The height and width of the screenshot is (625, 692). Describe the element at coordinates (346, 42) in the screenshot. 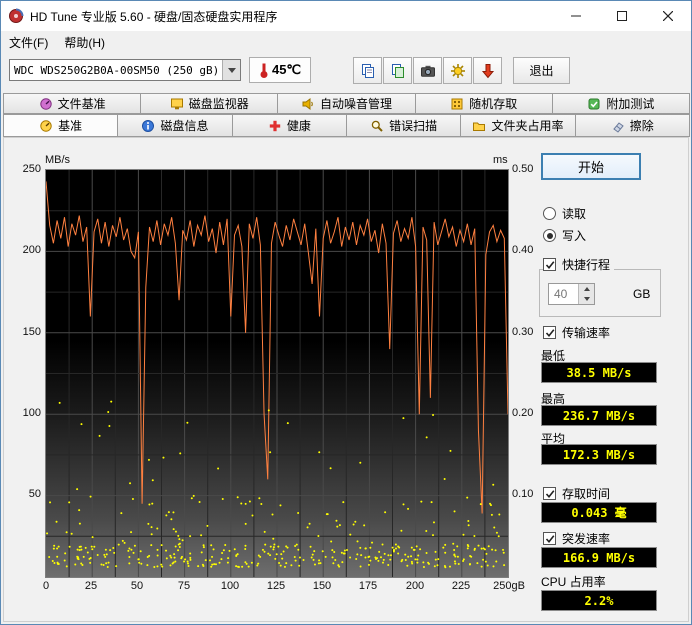

I see `menu-bar: 文件(F) 帮助(H)` at that location.